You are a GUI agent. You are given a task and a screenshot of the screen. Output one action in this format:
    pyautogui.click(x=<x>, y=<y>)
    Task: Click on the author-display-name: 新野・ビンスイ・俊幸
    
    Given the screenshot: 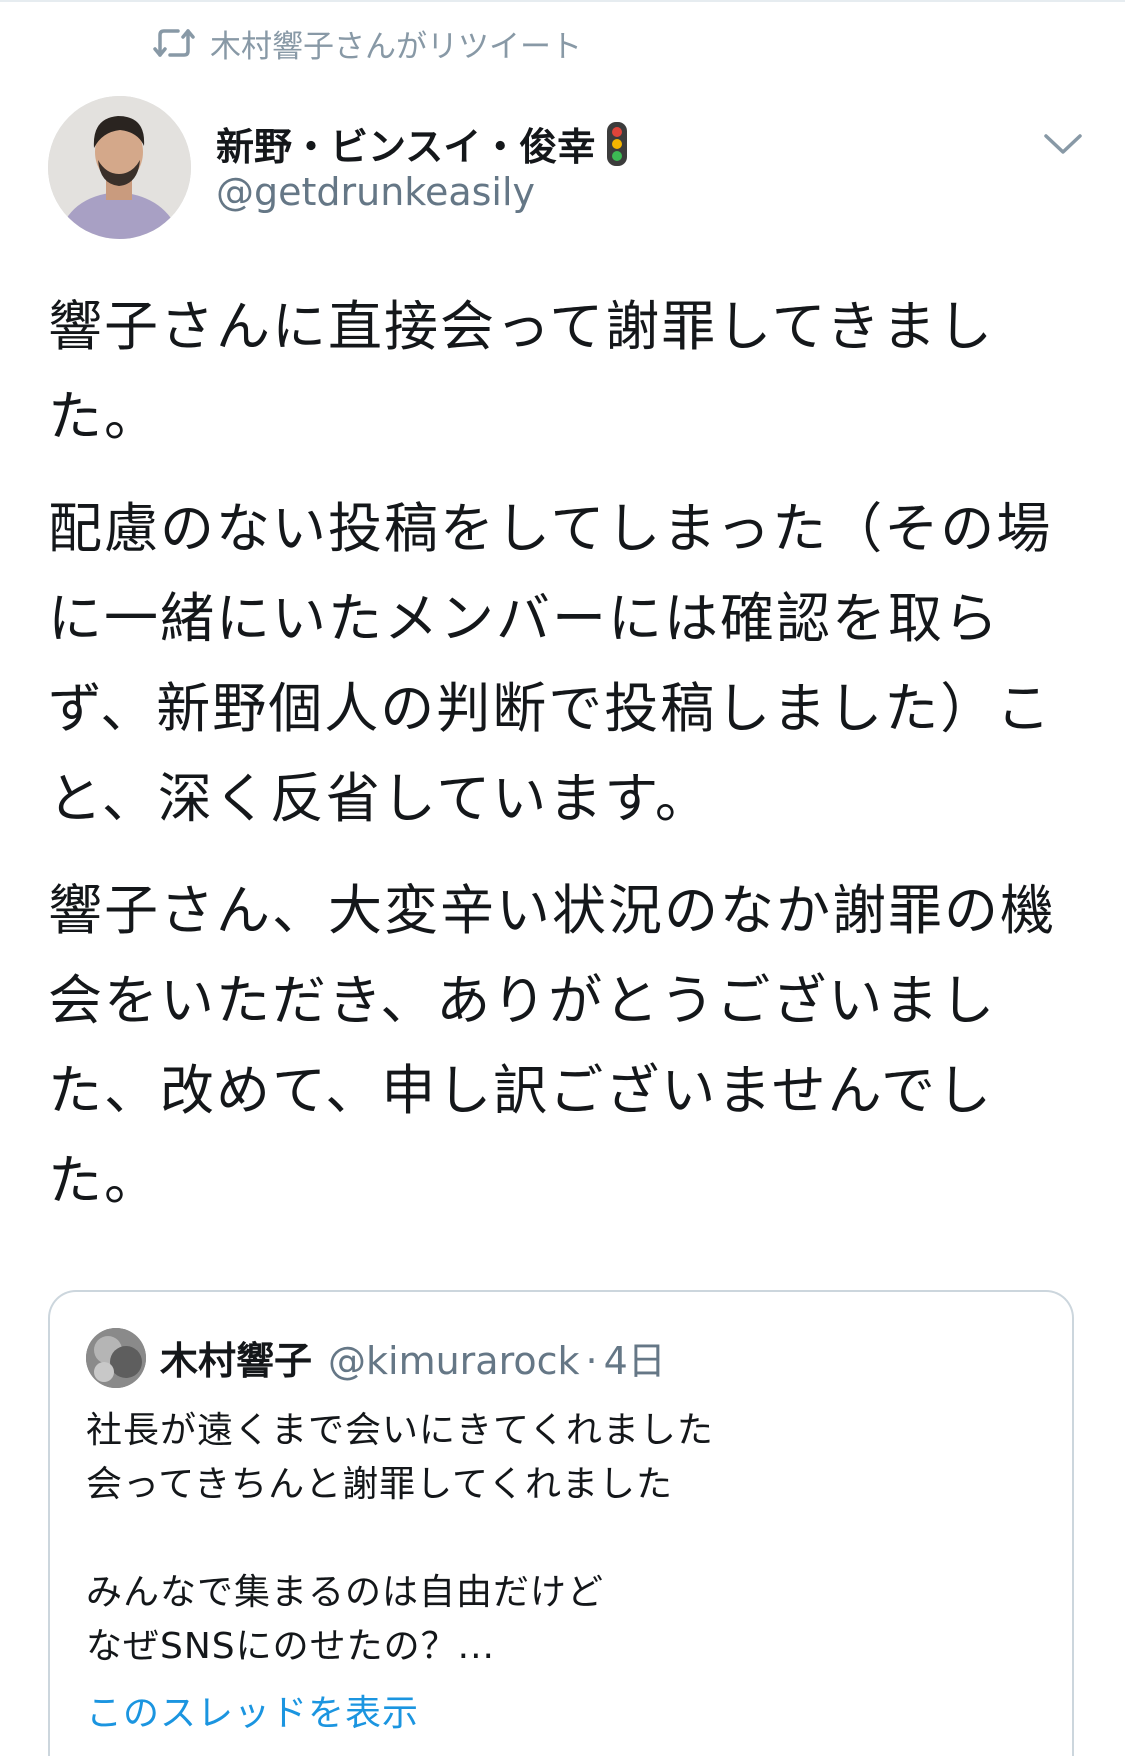 What is the action you would take?
    pyautogui.click(x=422, y=143)
    